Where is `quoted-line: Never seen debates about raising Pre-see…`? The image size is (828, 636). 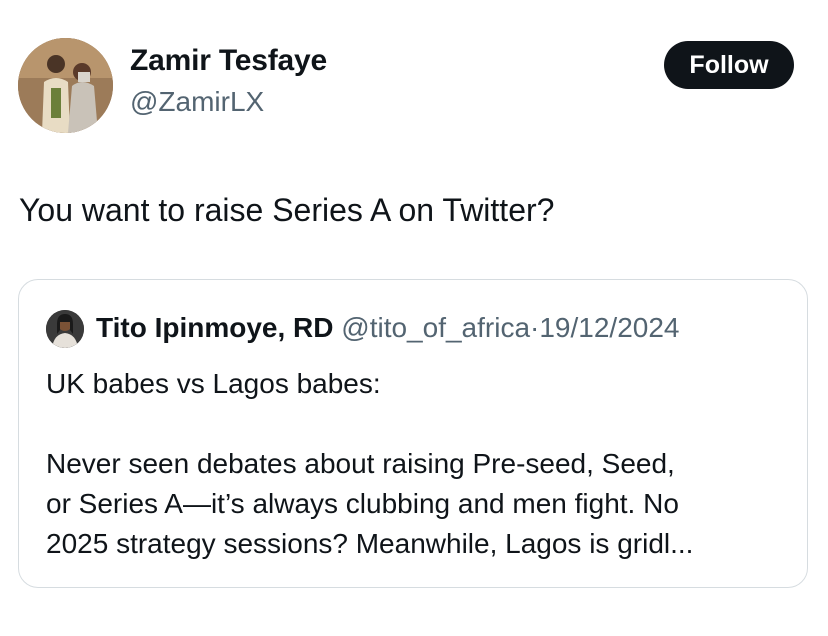
quoted-line: Never seen debates about raising Pre-see… is located at coordinates (360, 463).